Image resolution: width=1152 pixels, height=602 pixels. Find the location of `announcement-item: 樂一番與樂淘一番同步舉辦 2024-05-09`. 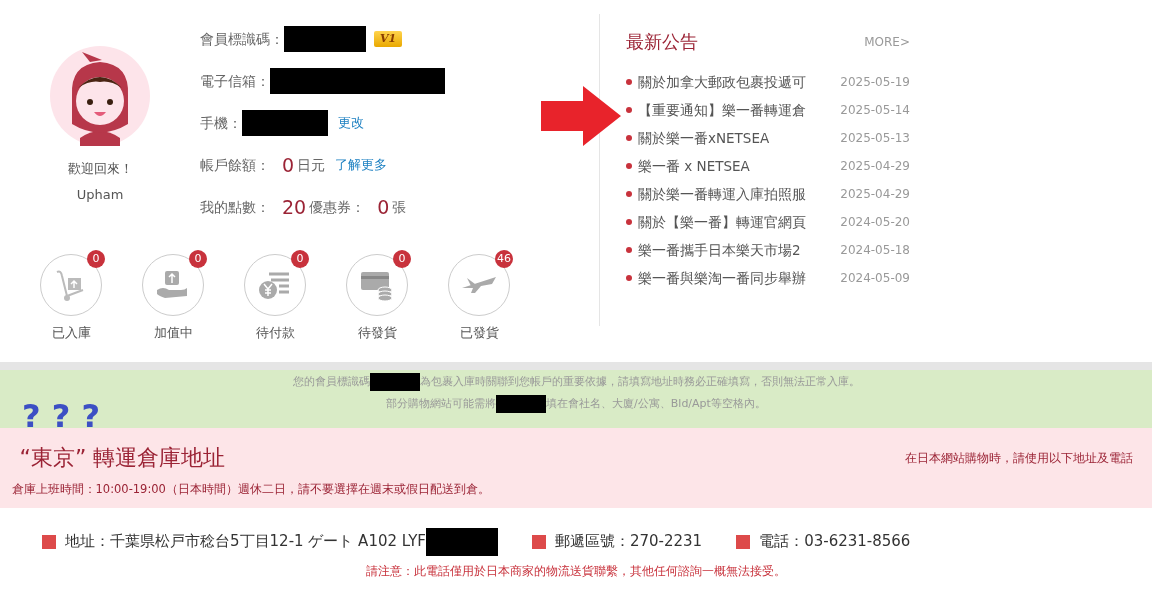

announcement-item: 樂一番與樂淘一番同步舉辦 2024-05-09 is located at coordinates (768, 278).